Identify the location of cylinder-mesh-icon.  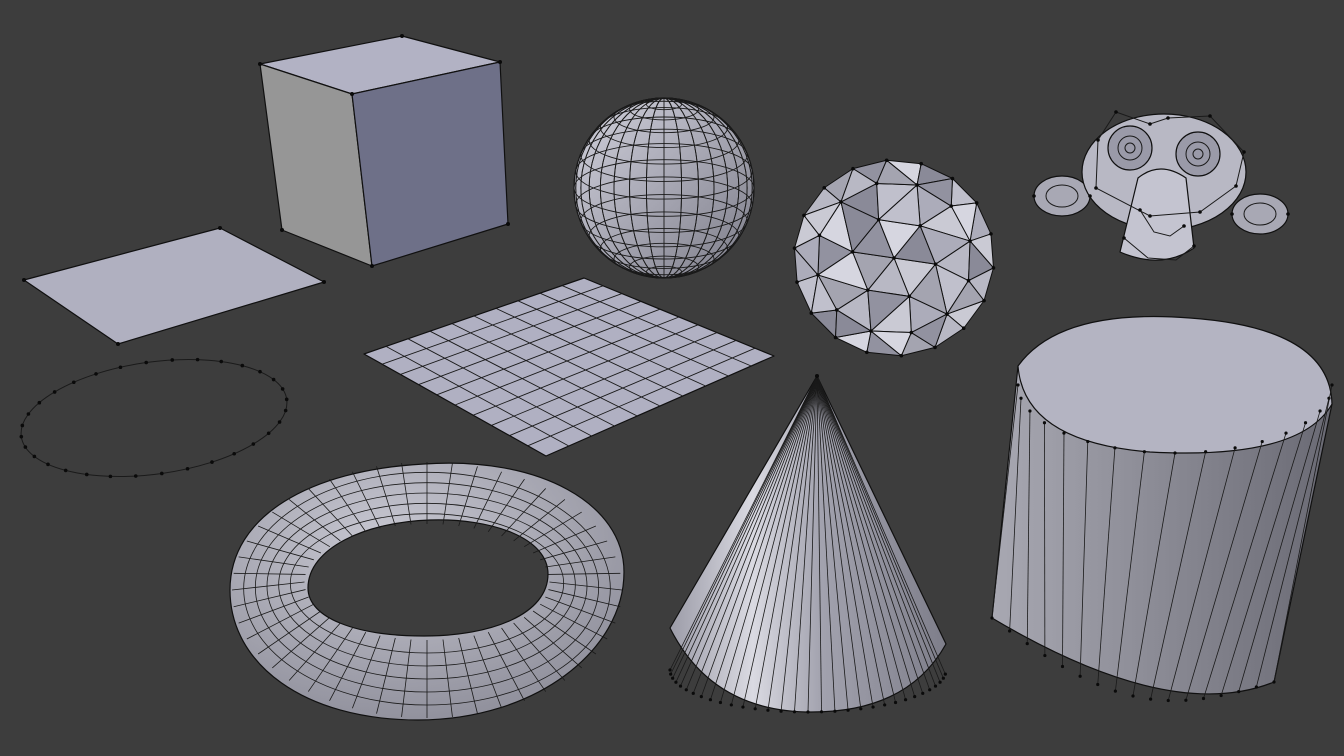
(1162, 509).